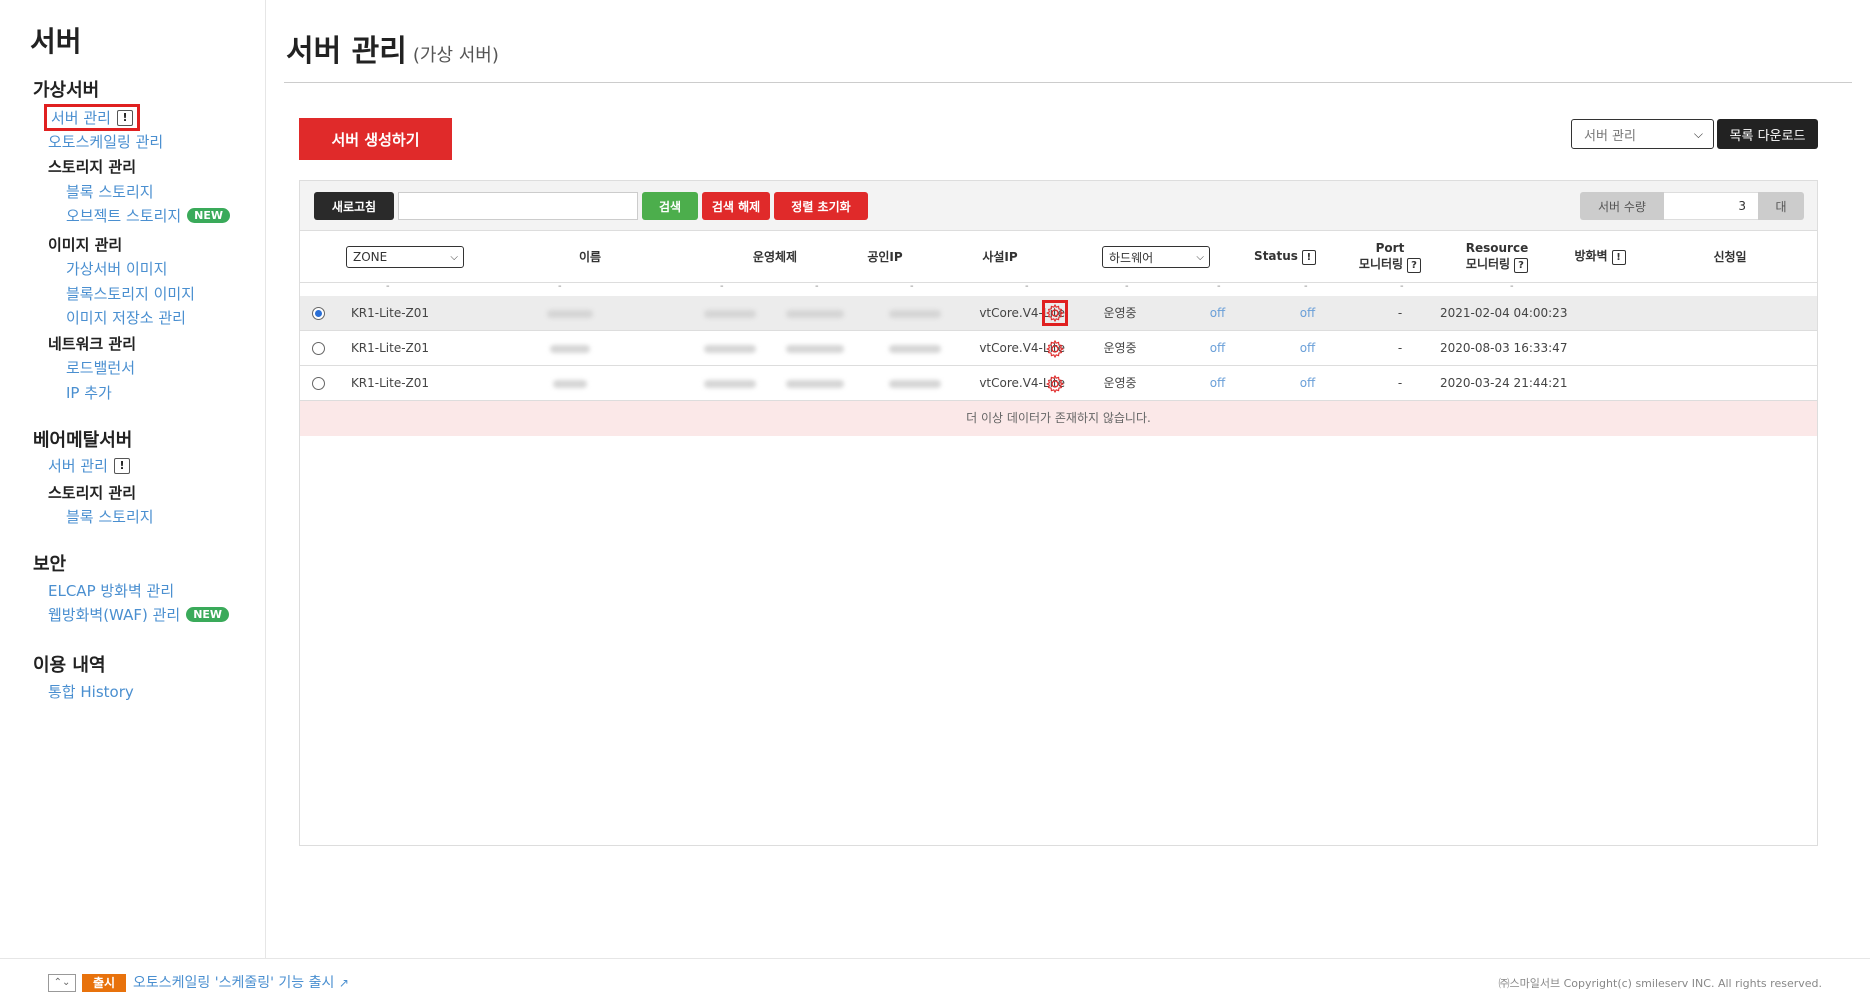  What do you see at coordinates (1381, 264) in the screenshot?
I see `header-port-label-2: 모니터링` at bounding box center [1381, 264].